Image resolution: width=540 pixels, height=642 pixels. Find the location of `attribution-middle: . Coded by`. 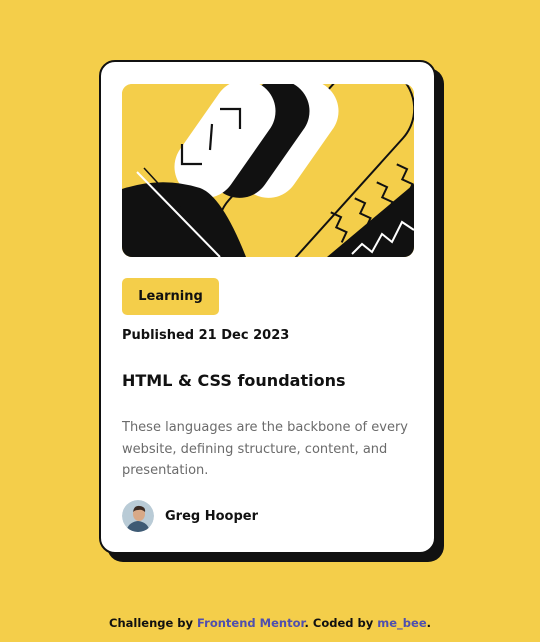

attribution-middle: . Coded by is located at coordinates (339, 623).